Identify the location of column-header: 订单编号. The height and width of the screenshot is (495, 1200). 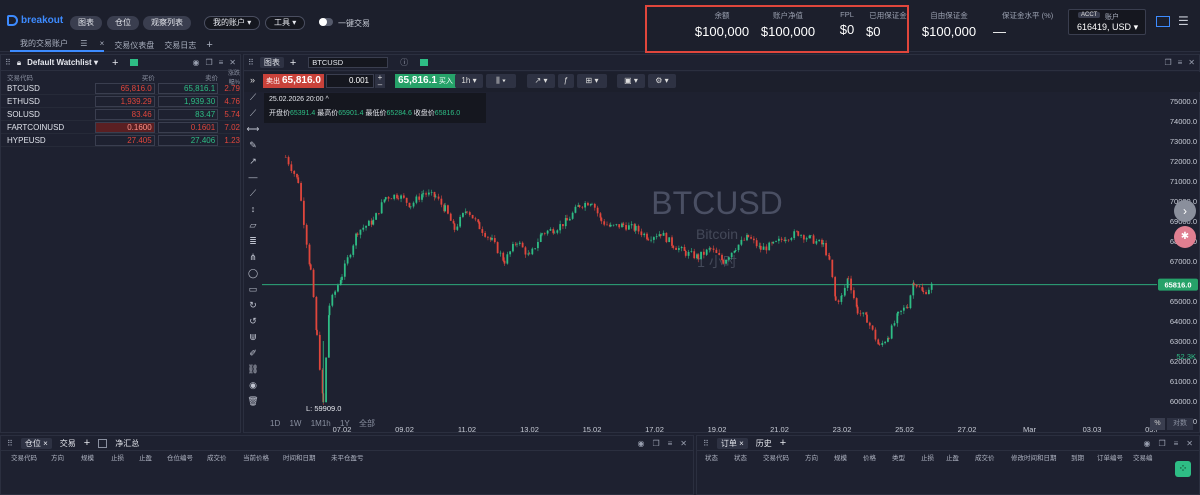
(1115, 457).